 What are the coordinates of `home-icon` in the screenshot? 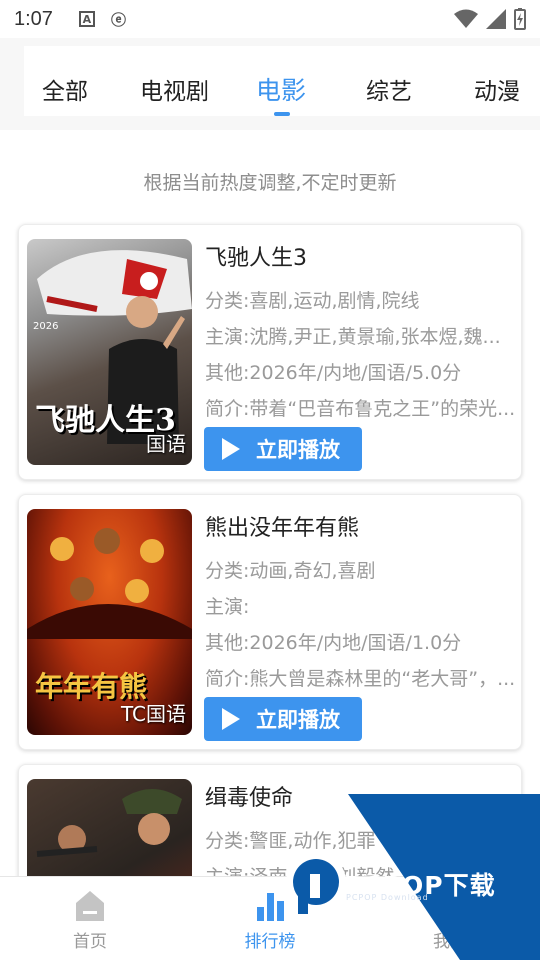 It's located at (90, 906).